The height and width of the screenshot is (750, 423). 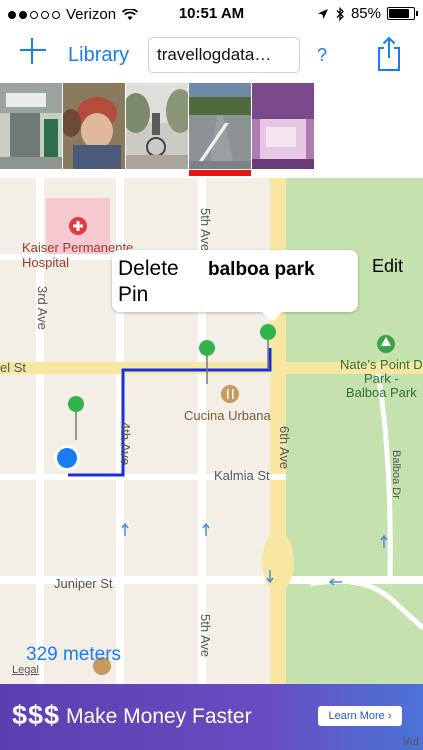 What do you see at coordinates (389, 54) in the screenshot?
I see `share-icon` at bounding box center [389, 54].